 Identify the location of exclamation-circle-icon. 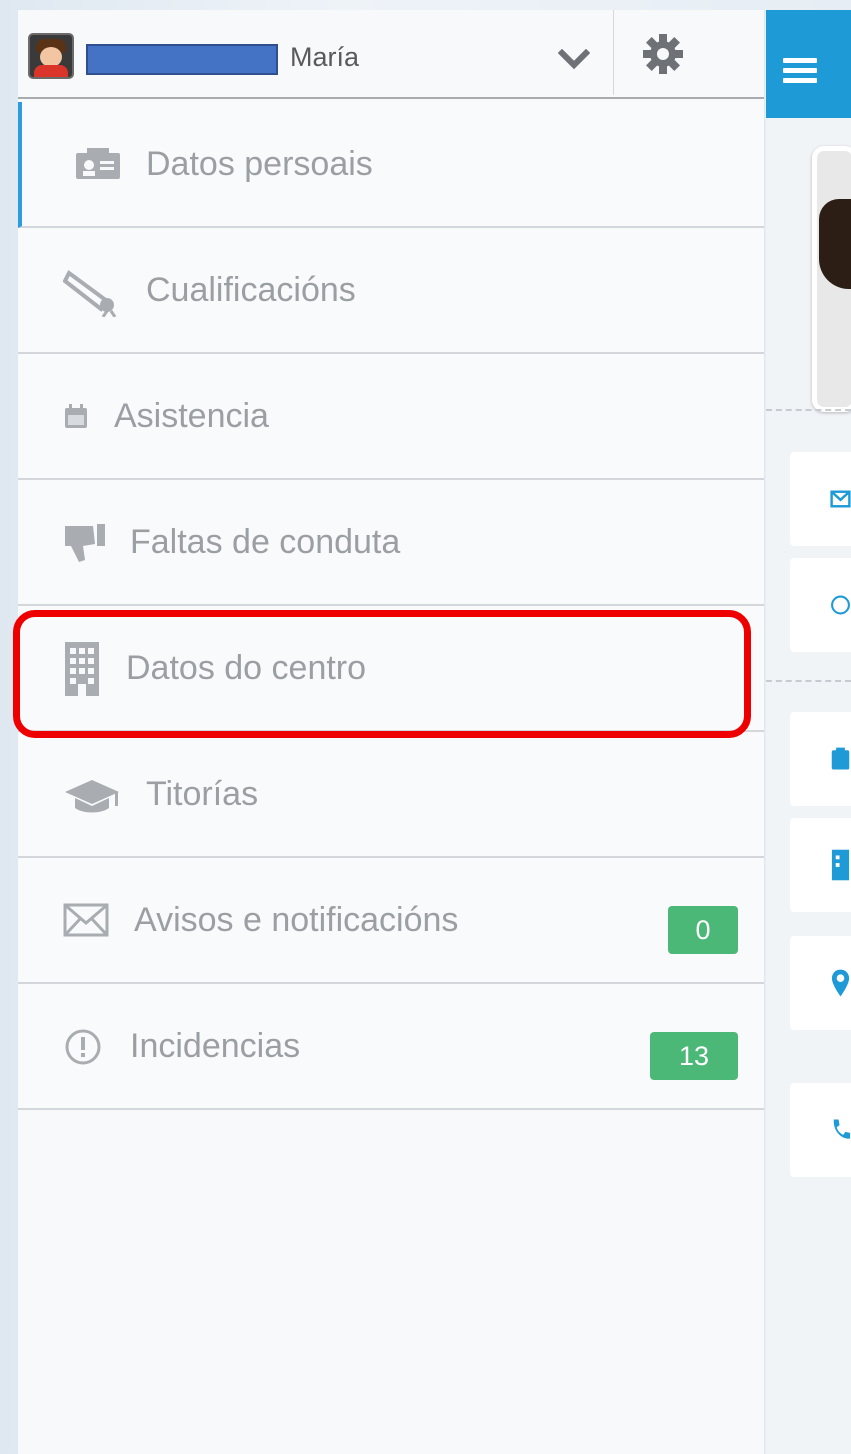
(83, 1047).